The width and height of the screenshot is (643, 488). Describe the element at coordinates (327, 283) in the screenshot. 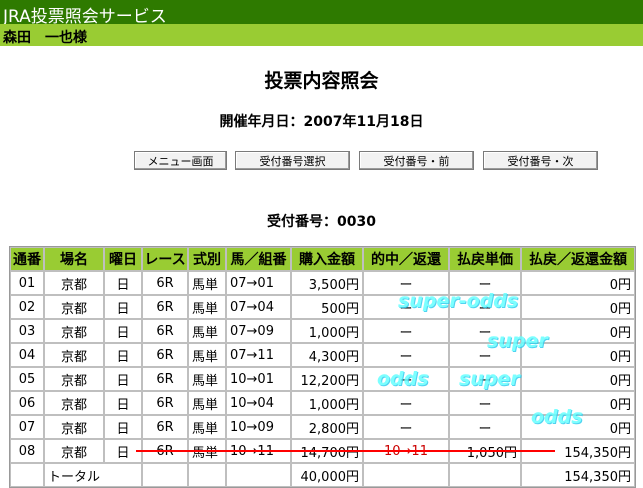

I see `cell-purchase: 3,500円` at that location.